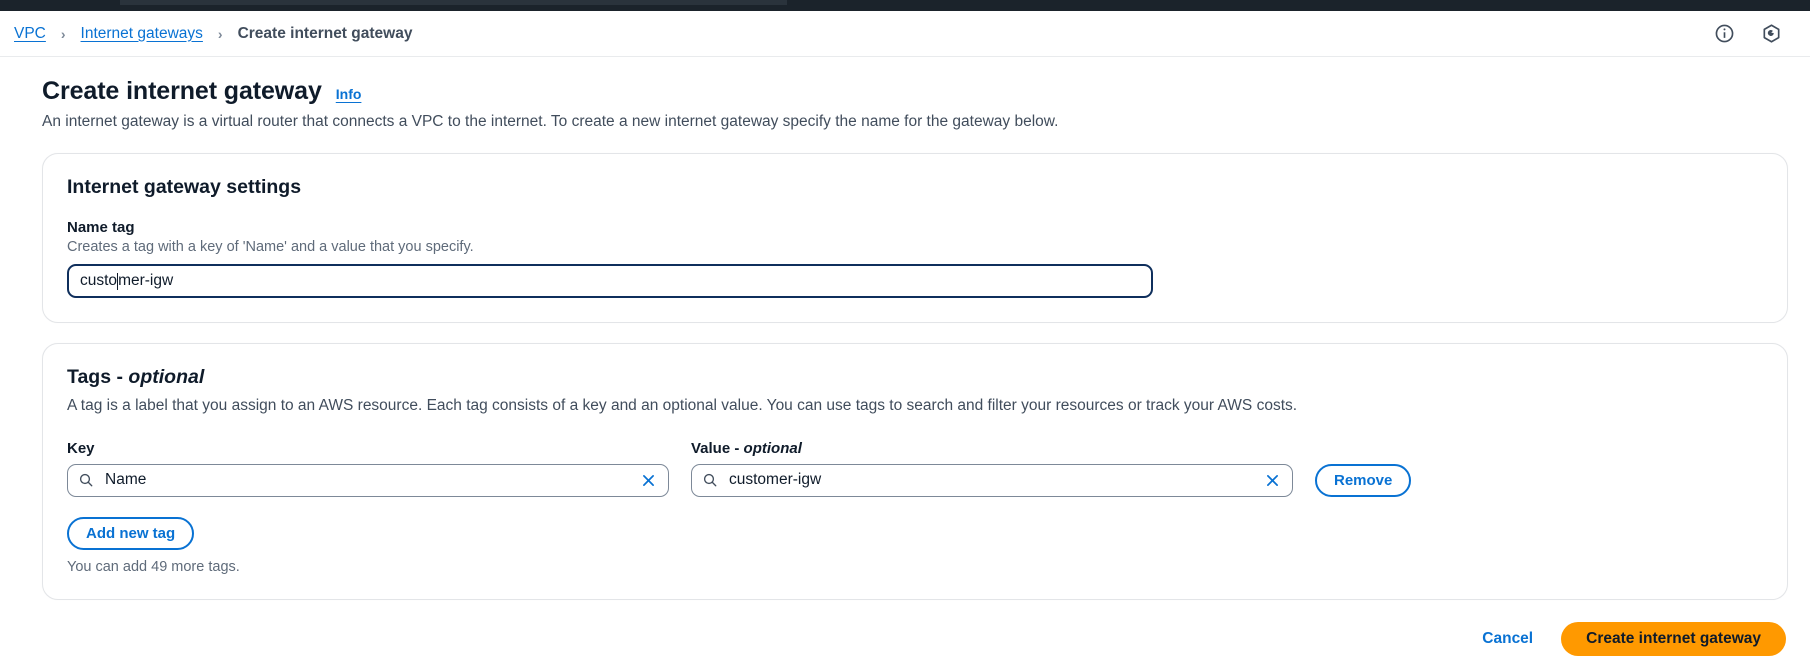  Describe the element at coordinates (126, 480) in the screenshot. I see `tag-key-value: Name` at that location.